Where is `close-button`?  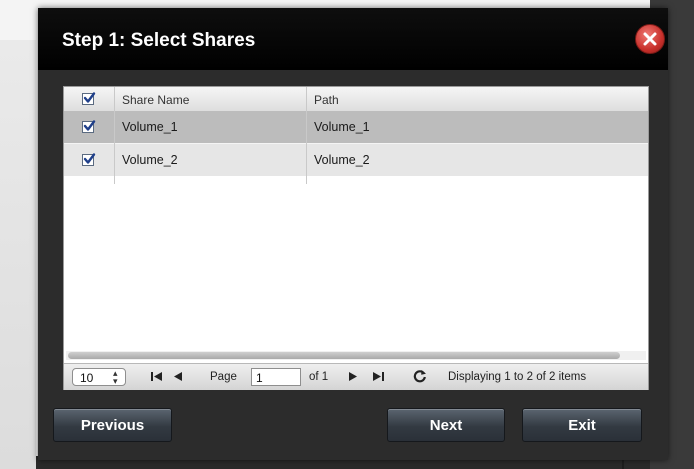
close-button is located at coordinates (650, 39).